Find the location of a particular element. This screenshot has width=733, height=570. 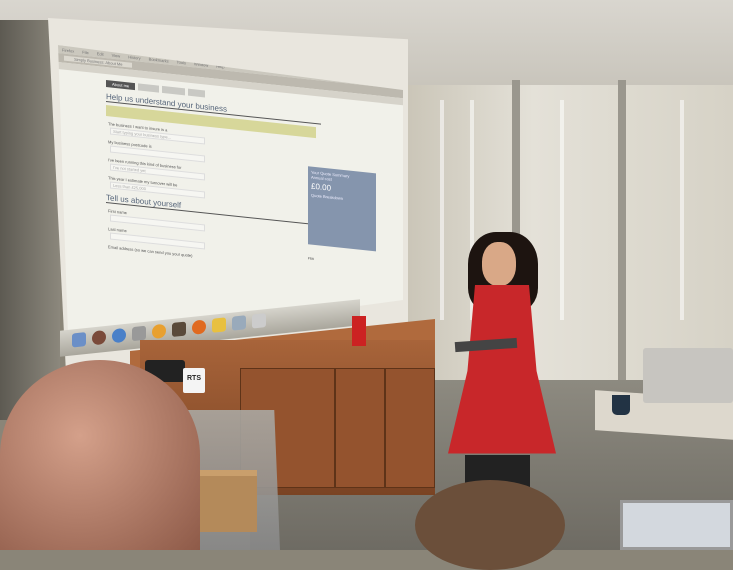

trash-icon is located at coordinates (259, 321).